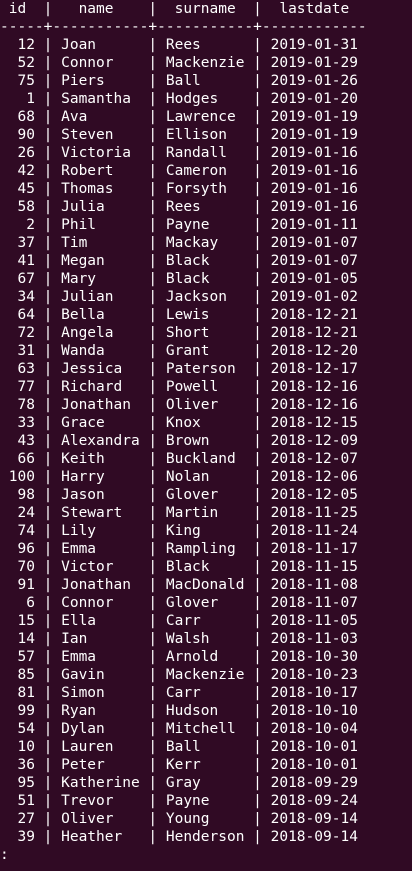 This screenshot has height=871, width=412. Describe the element at coordinates (179, 333) in the screenshot. I see `table-row: 72 | Angela | Short | 2018-12-21` at that location.